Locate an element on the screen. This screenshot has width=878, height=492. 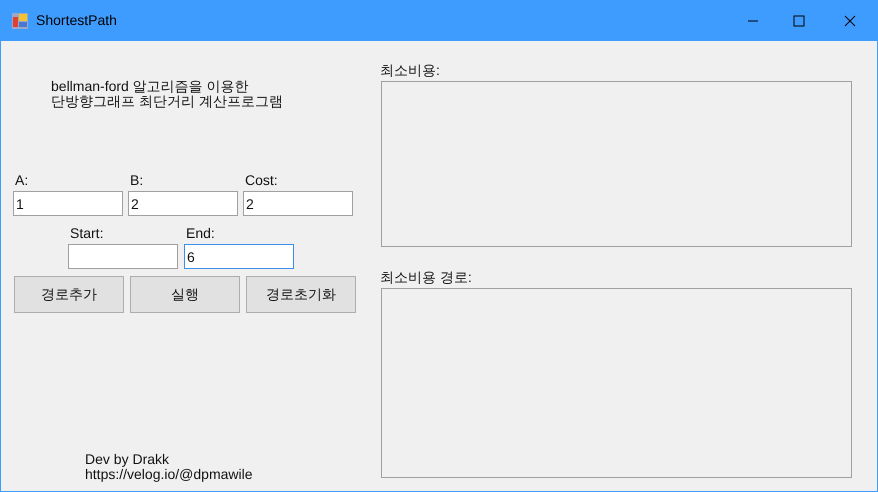
input-field is located at coordinates (123, 256).